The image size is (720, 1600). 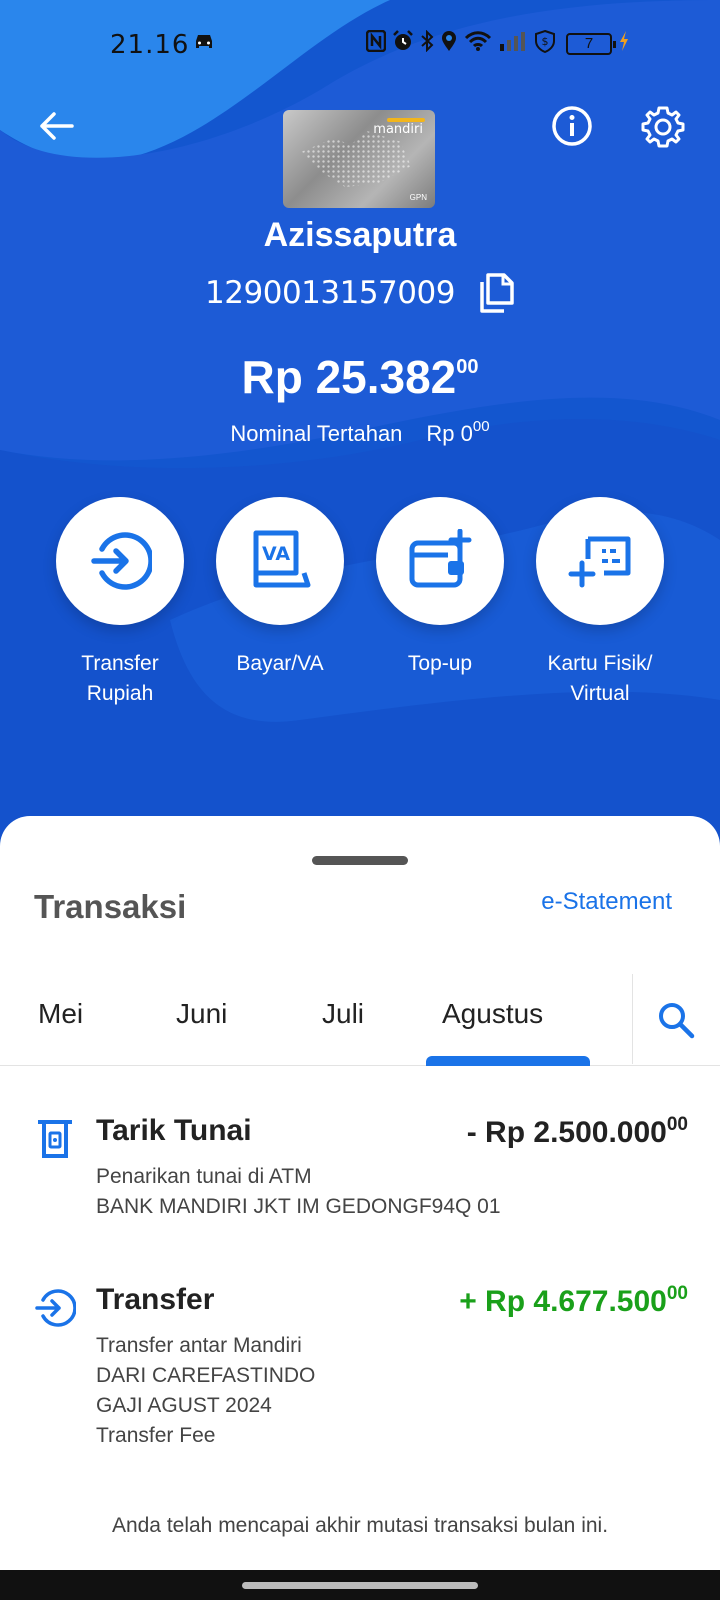 What do you see at coordinates (199, 1345) in the screenshot?
I see `transaction-detail-line: Transfer antar Mandiri` at bounding box center [199, 1345].